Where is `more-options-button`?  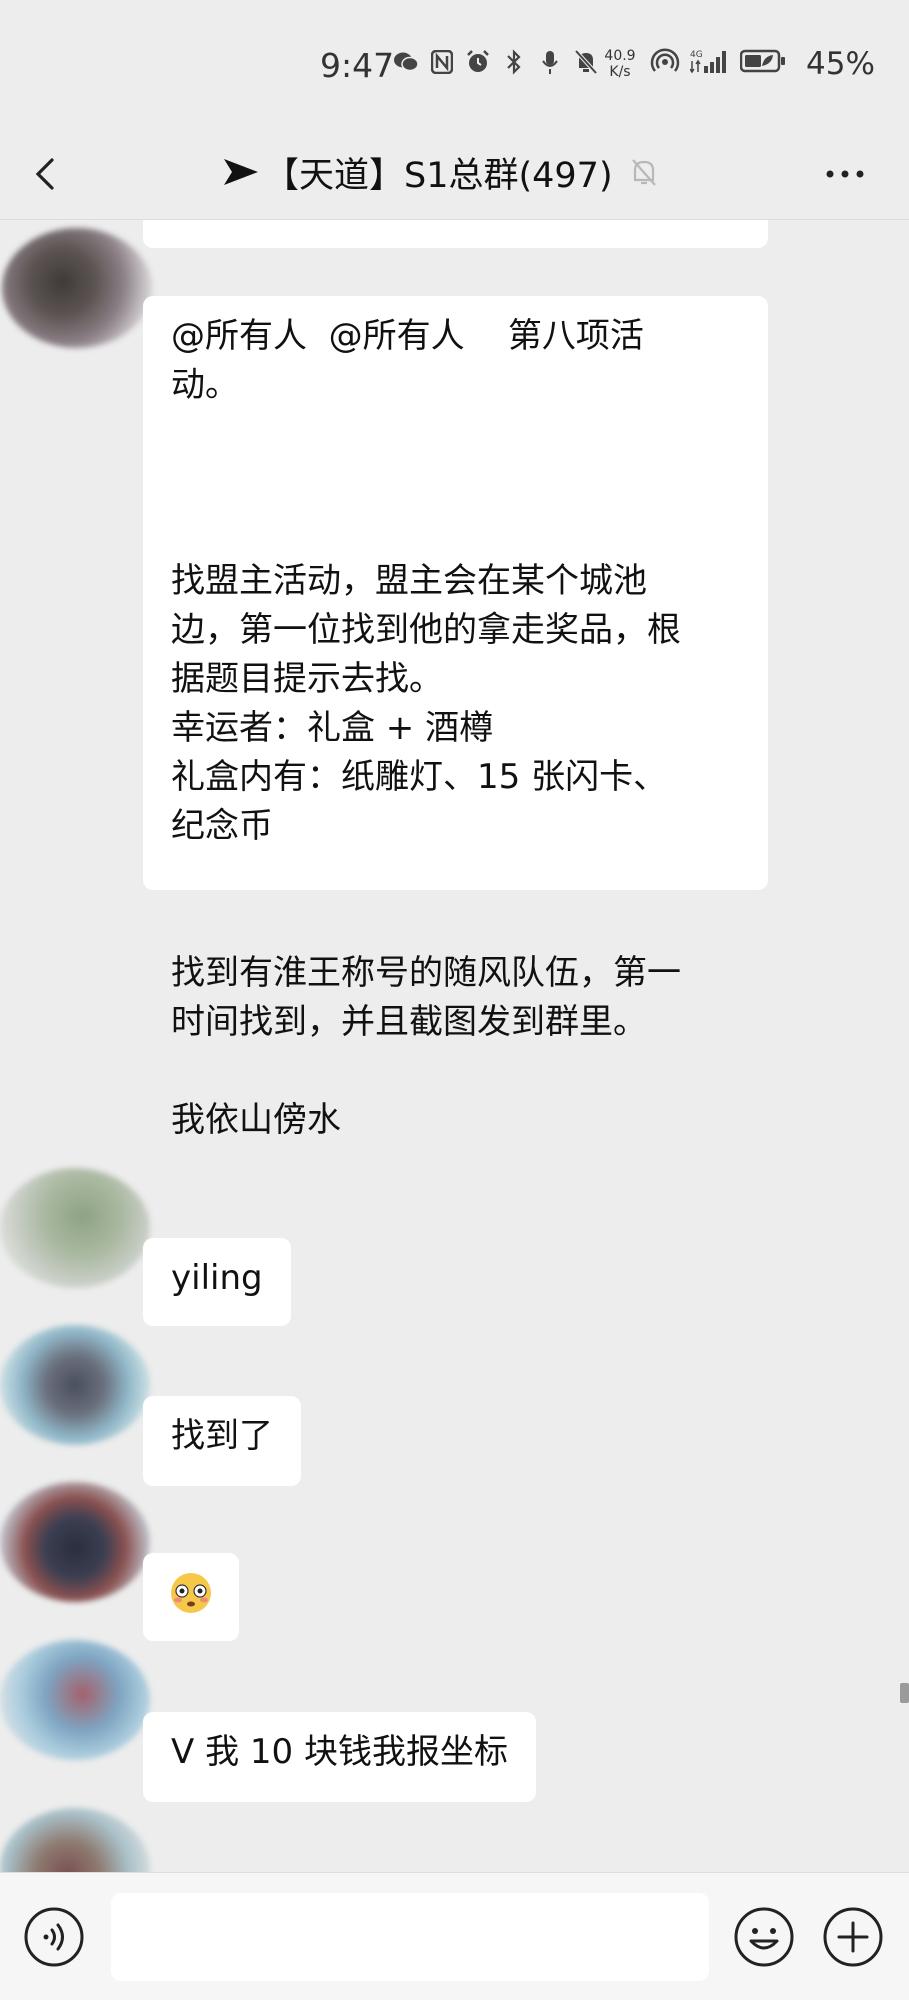 more-options-button is located at coordinates (845, 174).